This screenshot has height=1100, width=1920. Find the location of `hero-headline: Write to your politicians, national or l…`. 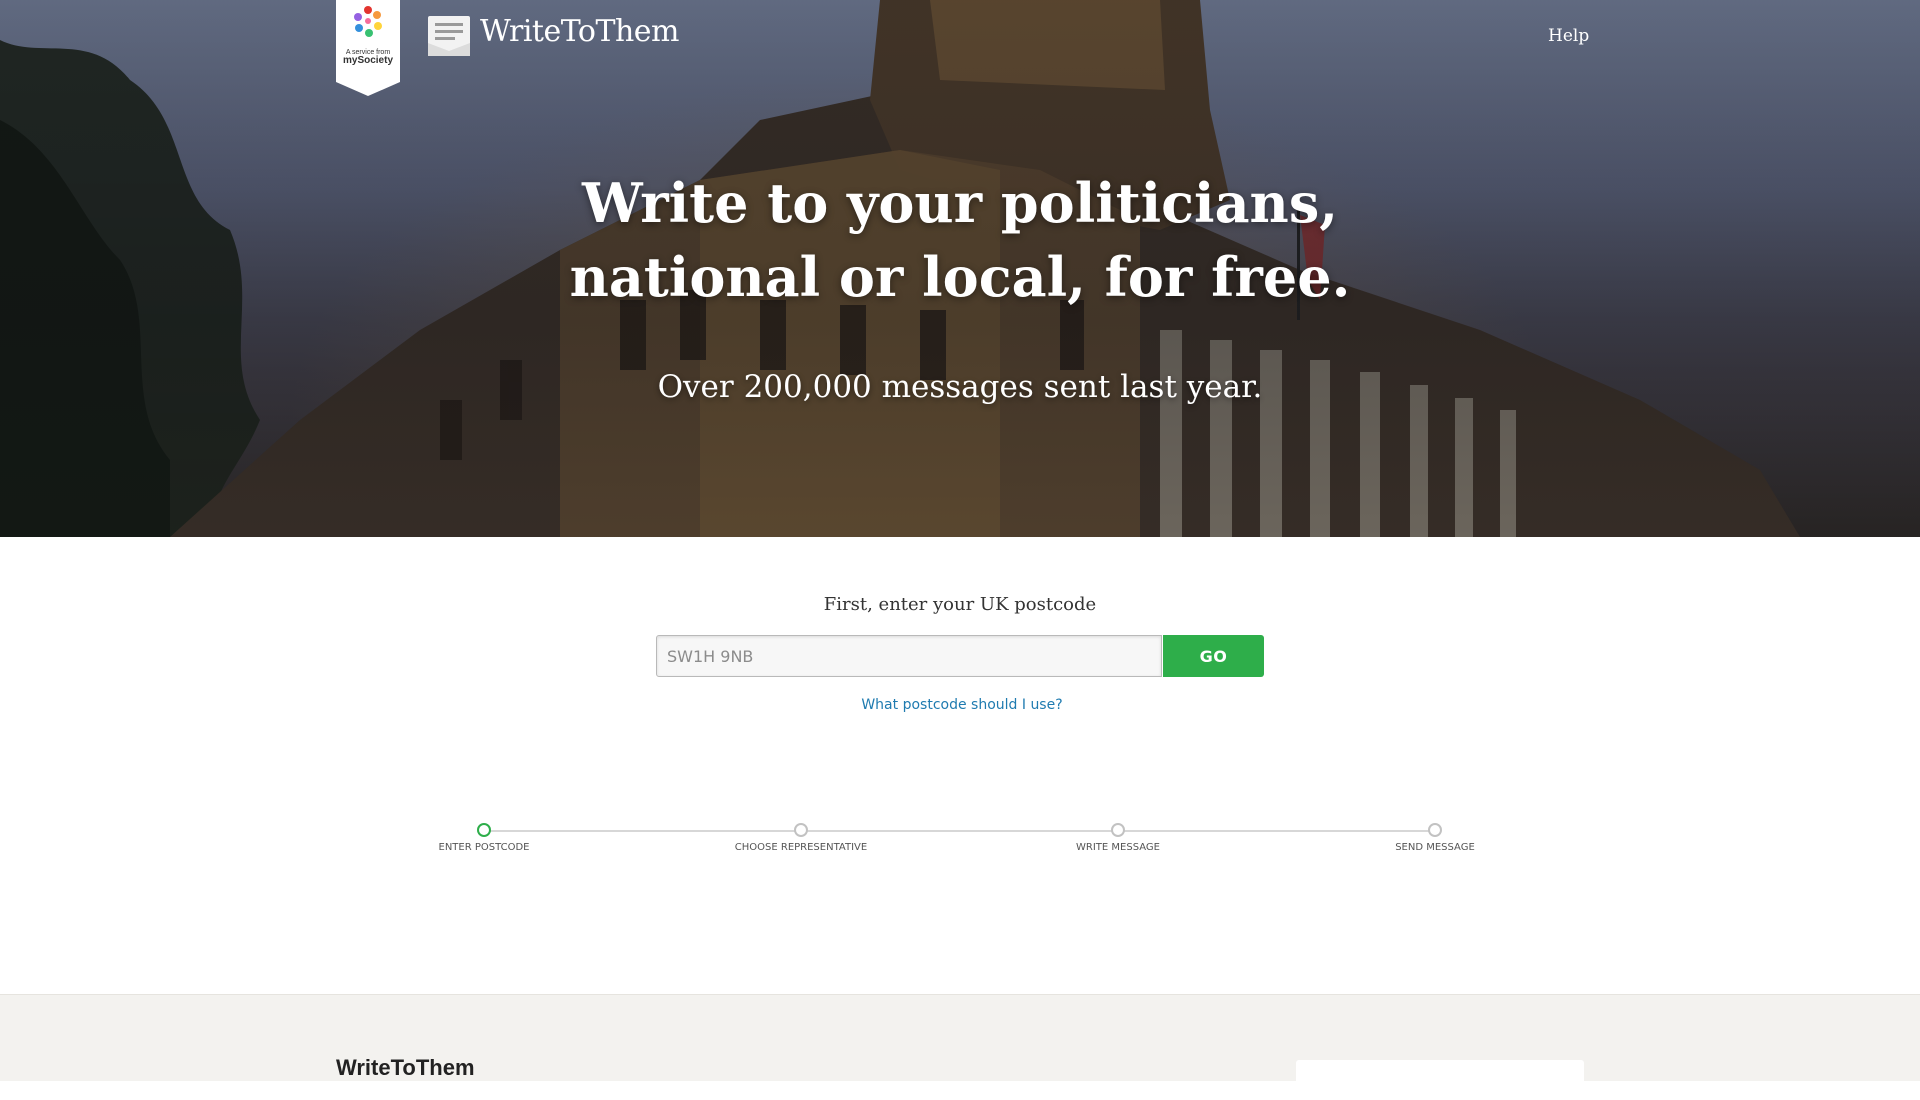

hero-headline: Write to your politicians, national or l… is located at coordinates (960, 240).